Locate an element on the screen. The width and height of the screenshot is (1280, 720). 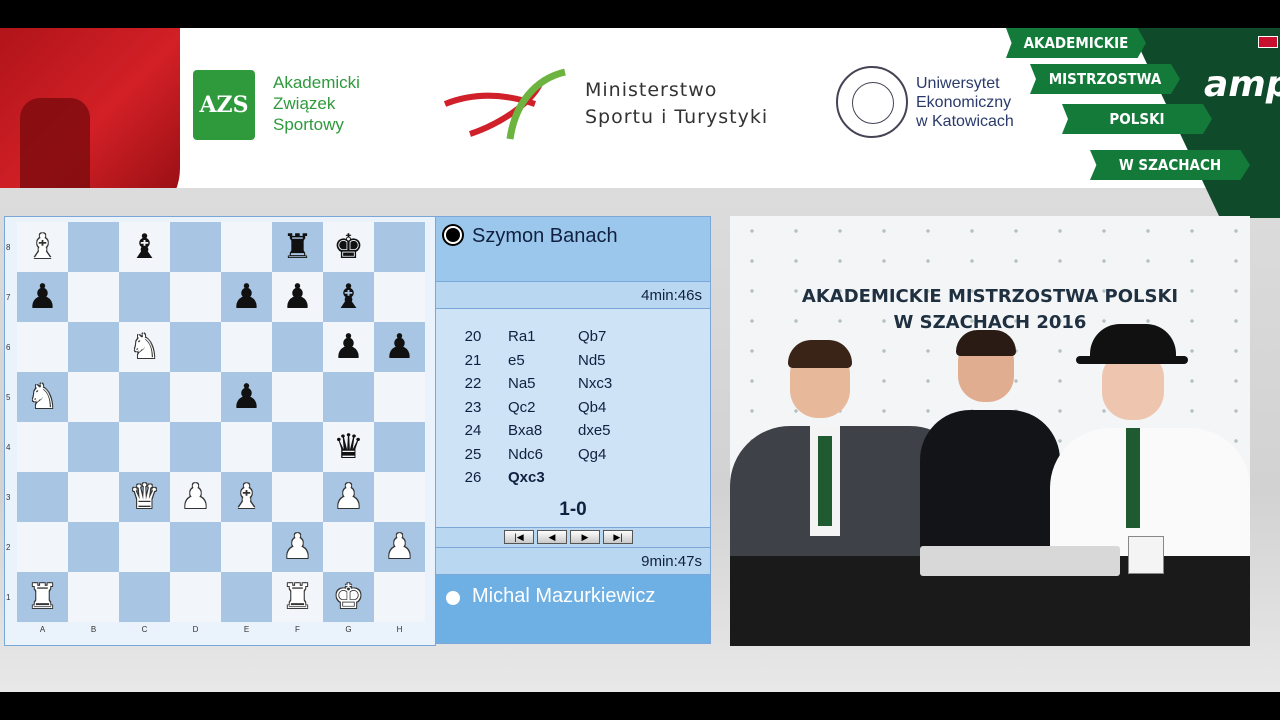
square-g4: ♛ is located at coordinates (348, 447).